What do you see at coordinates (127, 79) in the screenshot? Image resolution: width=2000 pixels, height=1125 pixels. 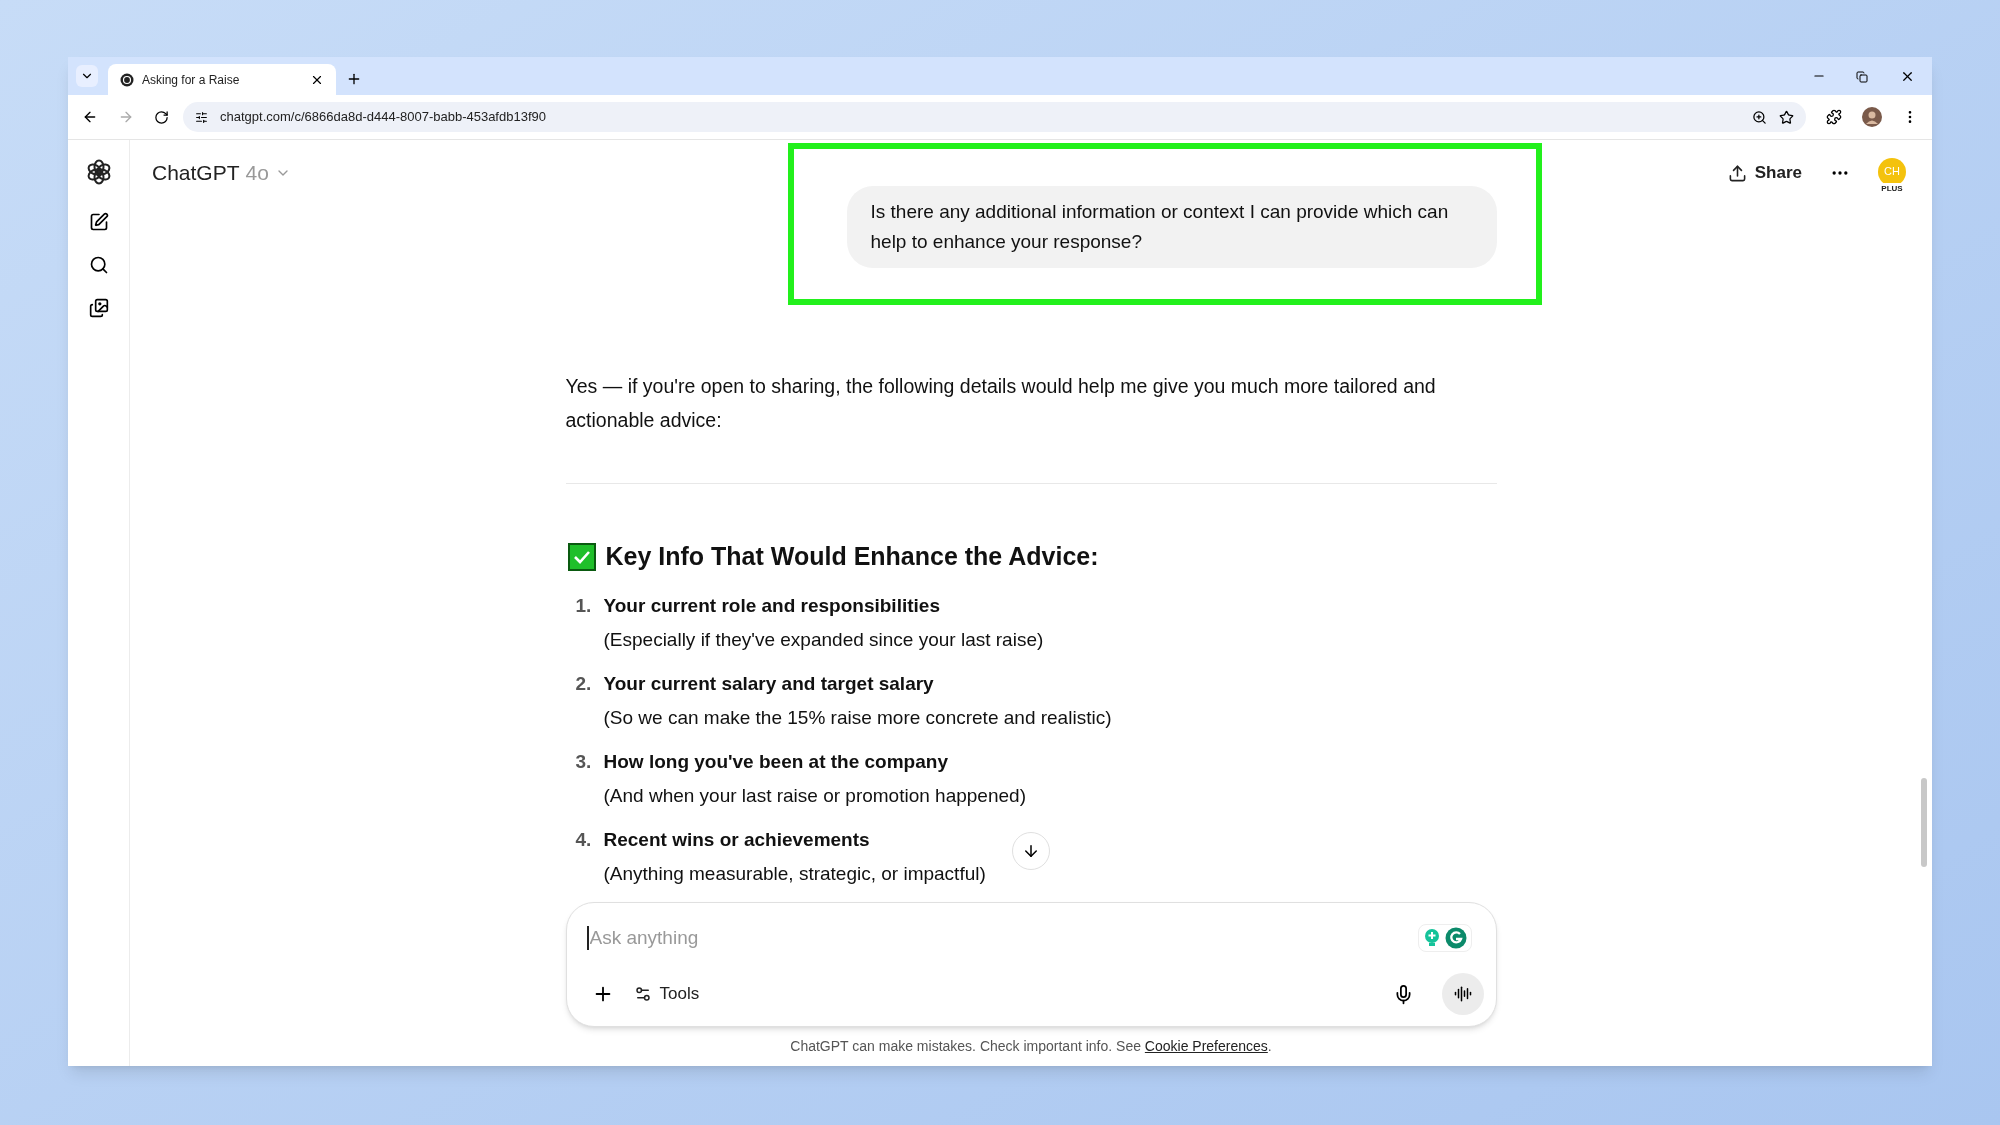 I see `site-icon` at bounding box center [127, 79].